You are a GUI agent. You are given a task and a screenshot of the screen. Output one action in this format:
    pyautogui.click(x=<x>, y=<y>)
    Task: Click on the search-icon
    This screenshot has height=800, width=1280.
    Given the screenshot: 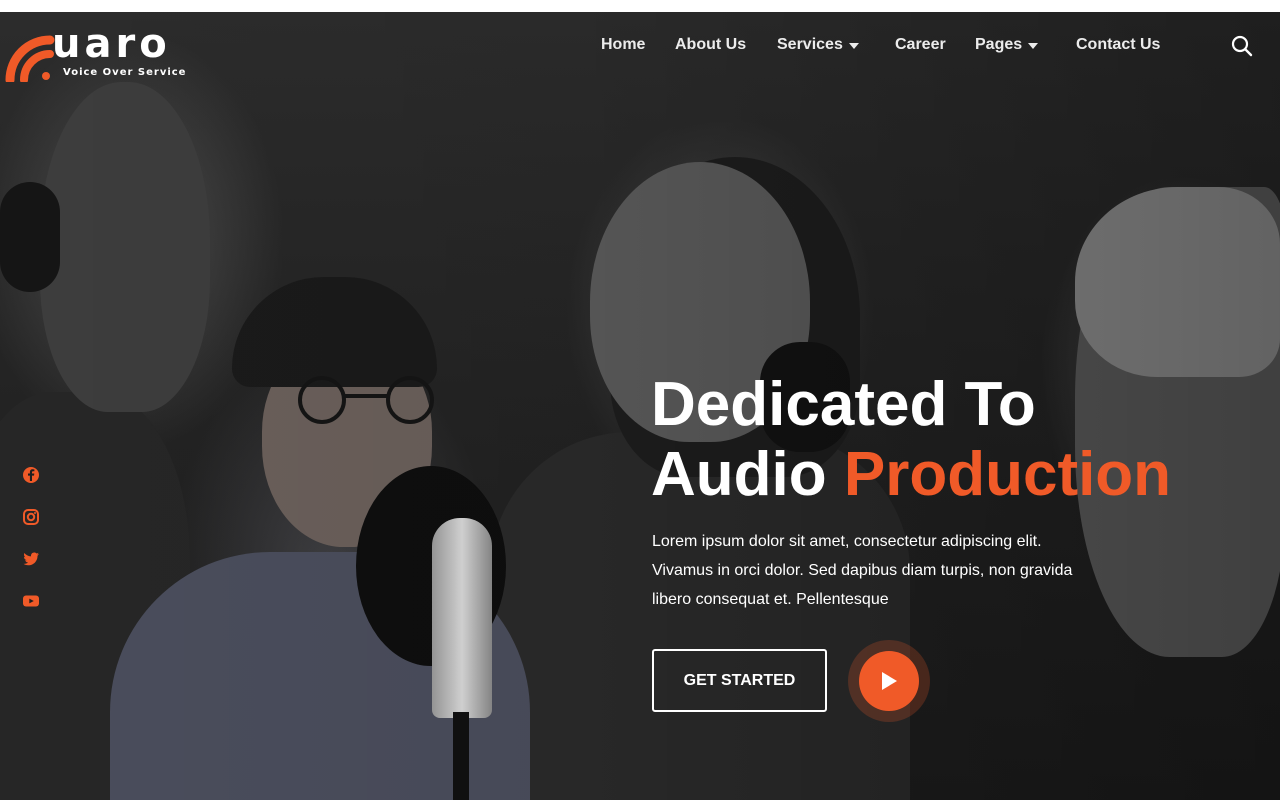 What is the action you would take?
    pyautogui.click(x=1242, y=46)
    